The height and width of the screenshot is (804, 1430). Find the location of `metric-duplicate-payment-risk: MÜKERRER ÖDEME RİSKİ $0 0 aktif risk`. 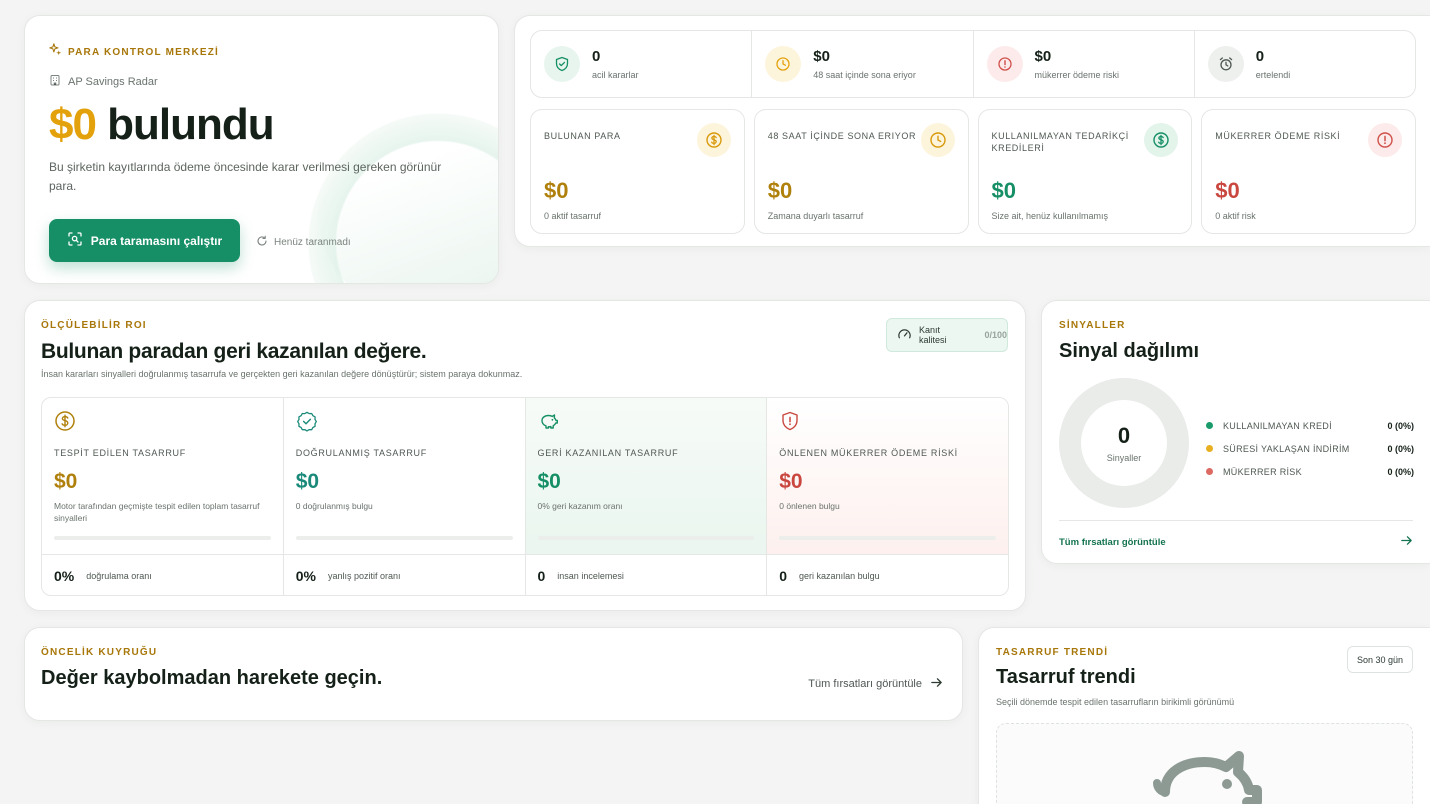

metric-duplicate-payment-risk: MÜKERRER ÖDEME RİSKİ $0 0 aktif risk is located at coordinates (1308, 171).